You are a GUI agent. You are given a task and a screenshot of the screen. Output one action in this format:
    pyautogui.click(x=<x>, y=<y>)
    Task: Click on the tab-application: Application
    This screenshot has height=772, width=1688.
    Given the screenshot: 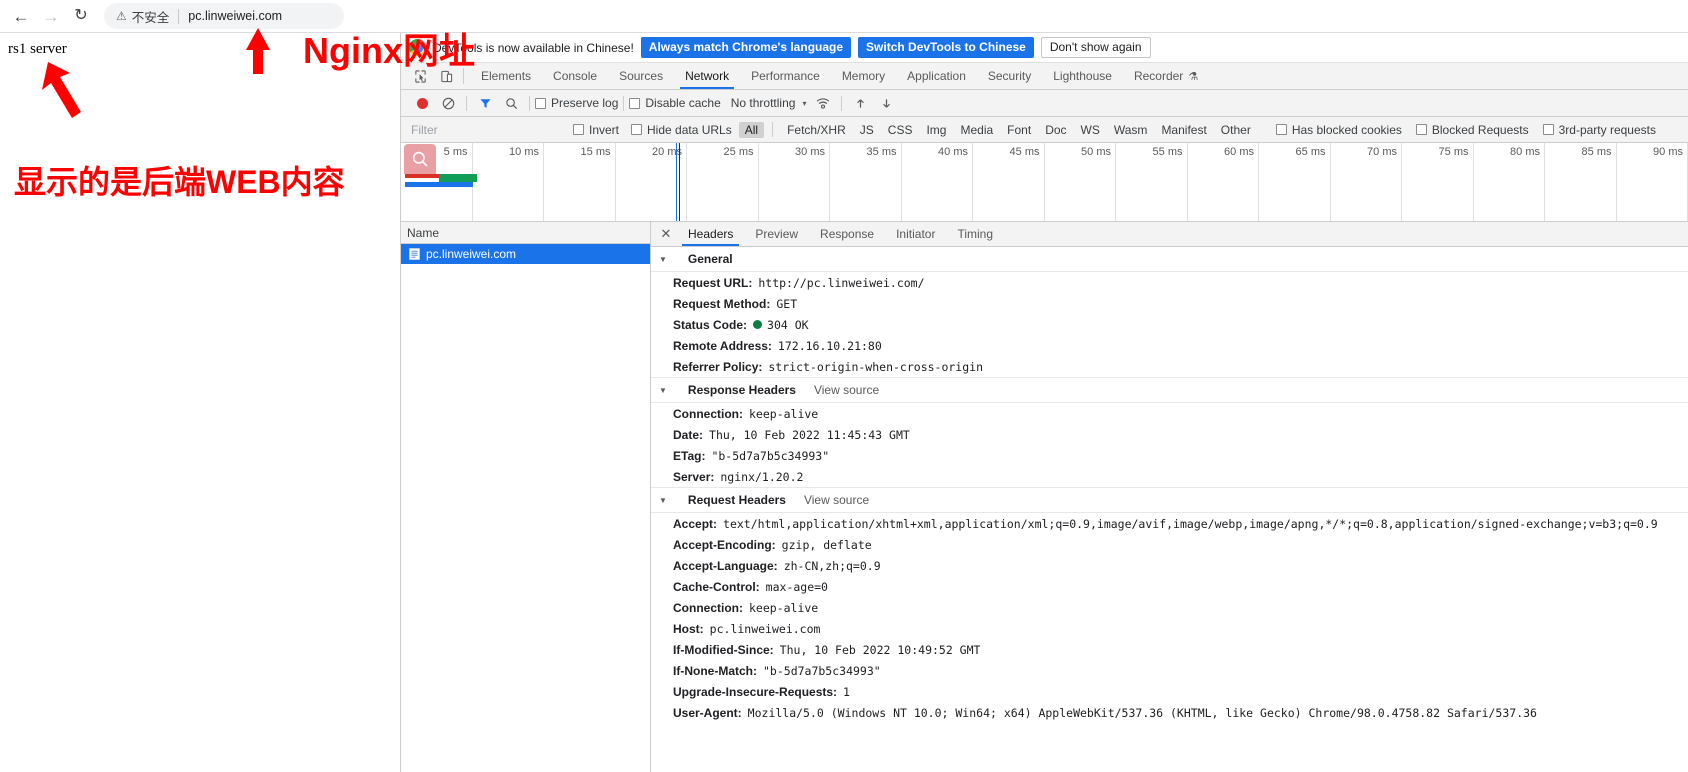 What is the action you would take?
    pyautogui.click(x=936, y=76)
    